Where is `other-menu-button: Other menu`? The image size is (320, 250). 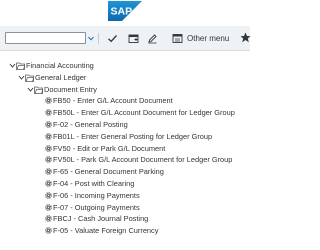 other-menu-button: Other menu is located at coordinates (208, 38).